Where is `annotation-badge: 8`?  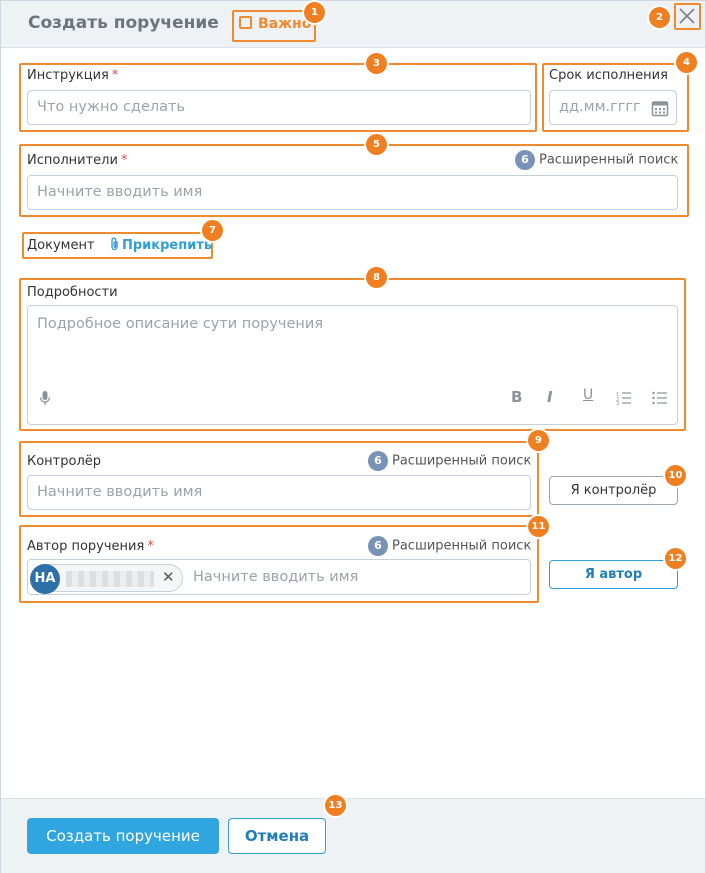
annotation-badge: 8 is located at coordinates (376, 277).